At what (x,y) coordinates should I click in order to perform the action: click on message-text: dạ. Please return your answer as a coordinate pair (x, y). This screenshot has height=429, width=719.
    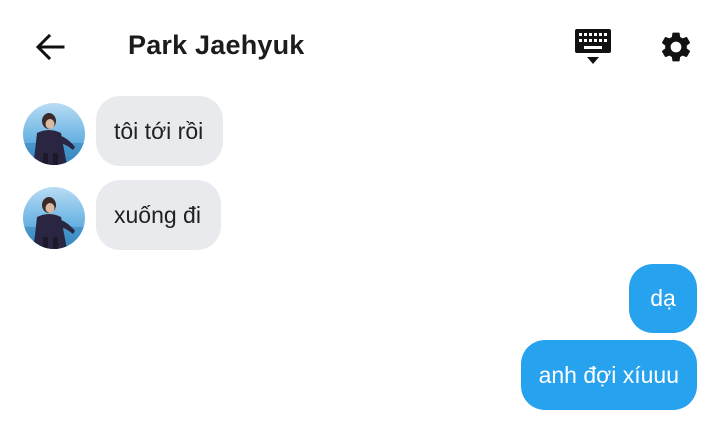
    Looking at the image, I should click on (663, 298).